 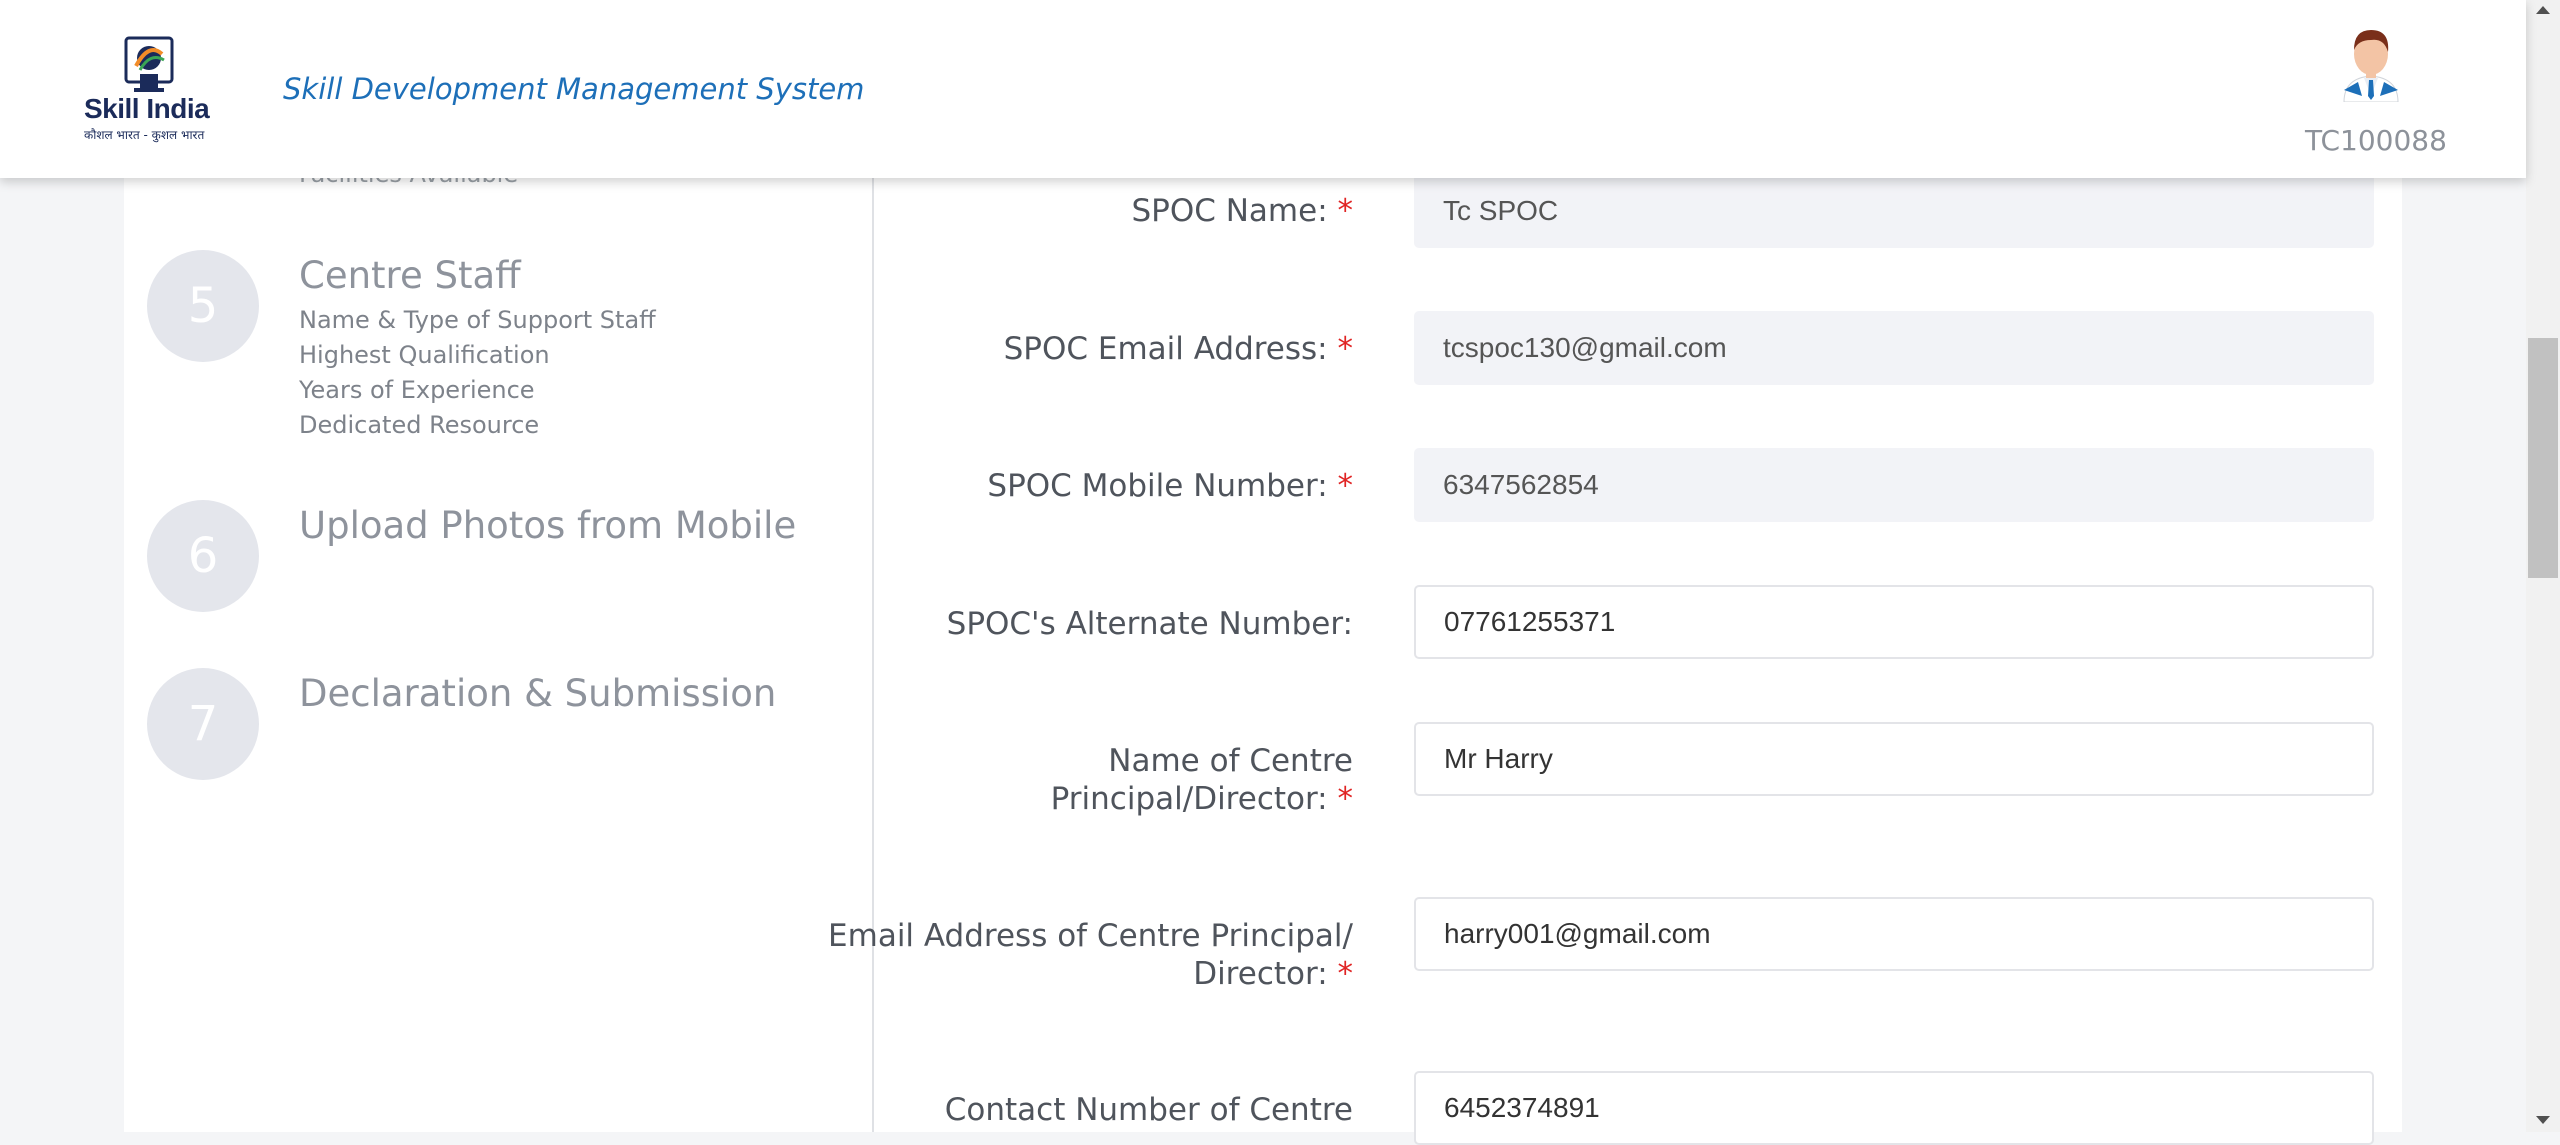 I want to click on spoc-mobile-field: 6347562854, so click(x=1894, y=485).